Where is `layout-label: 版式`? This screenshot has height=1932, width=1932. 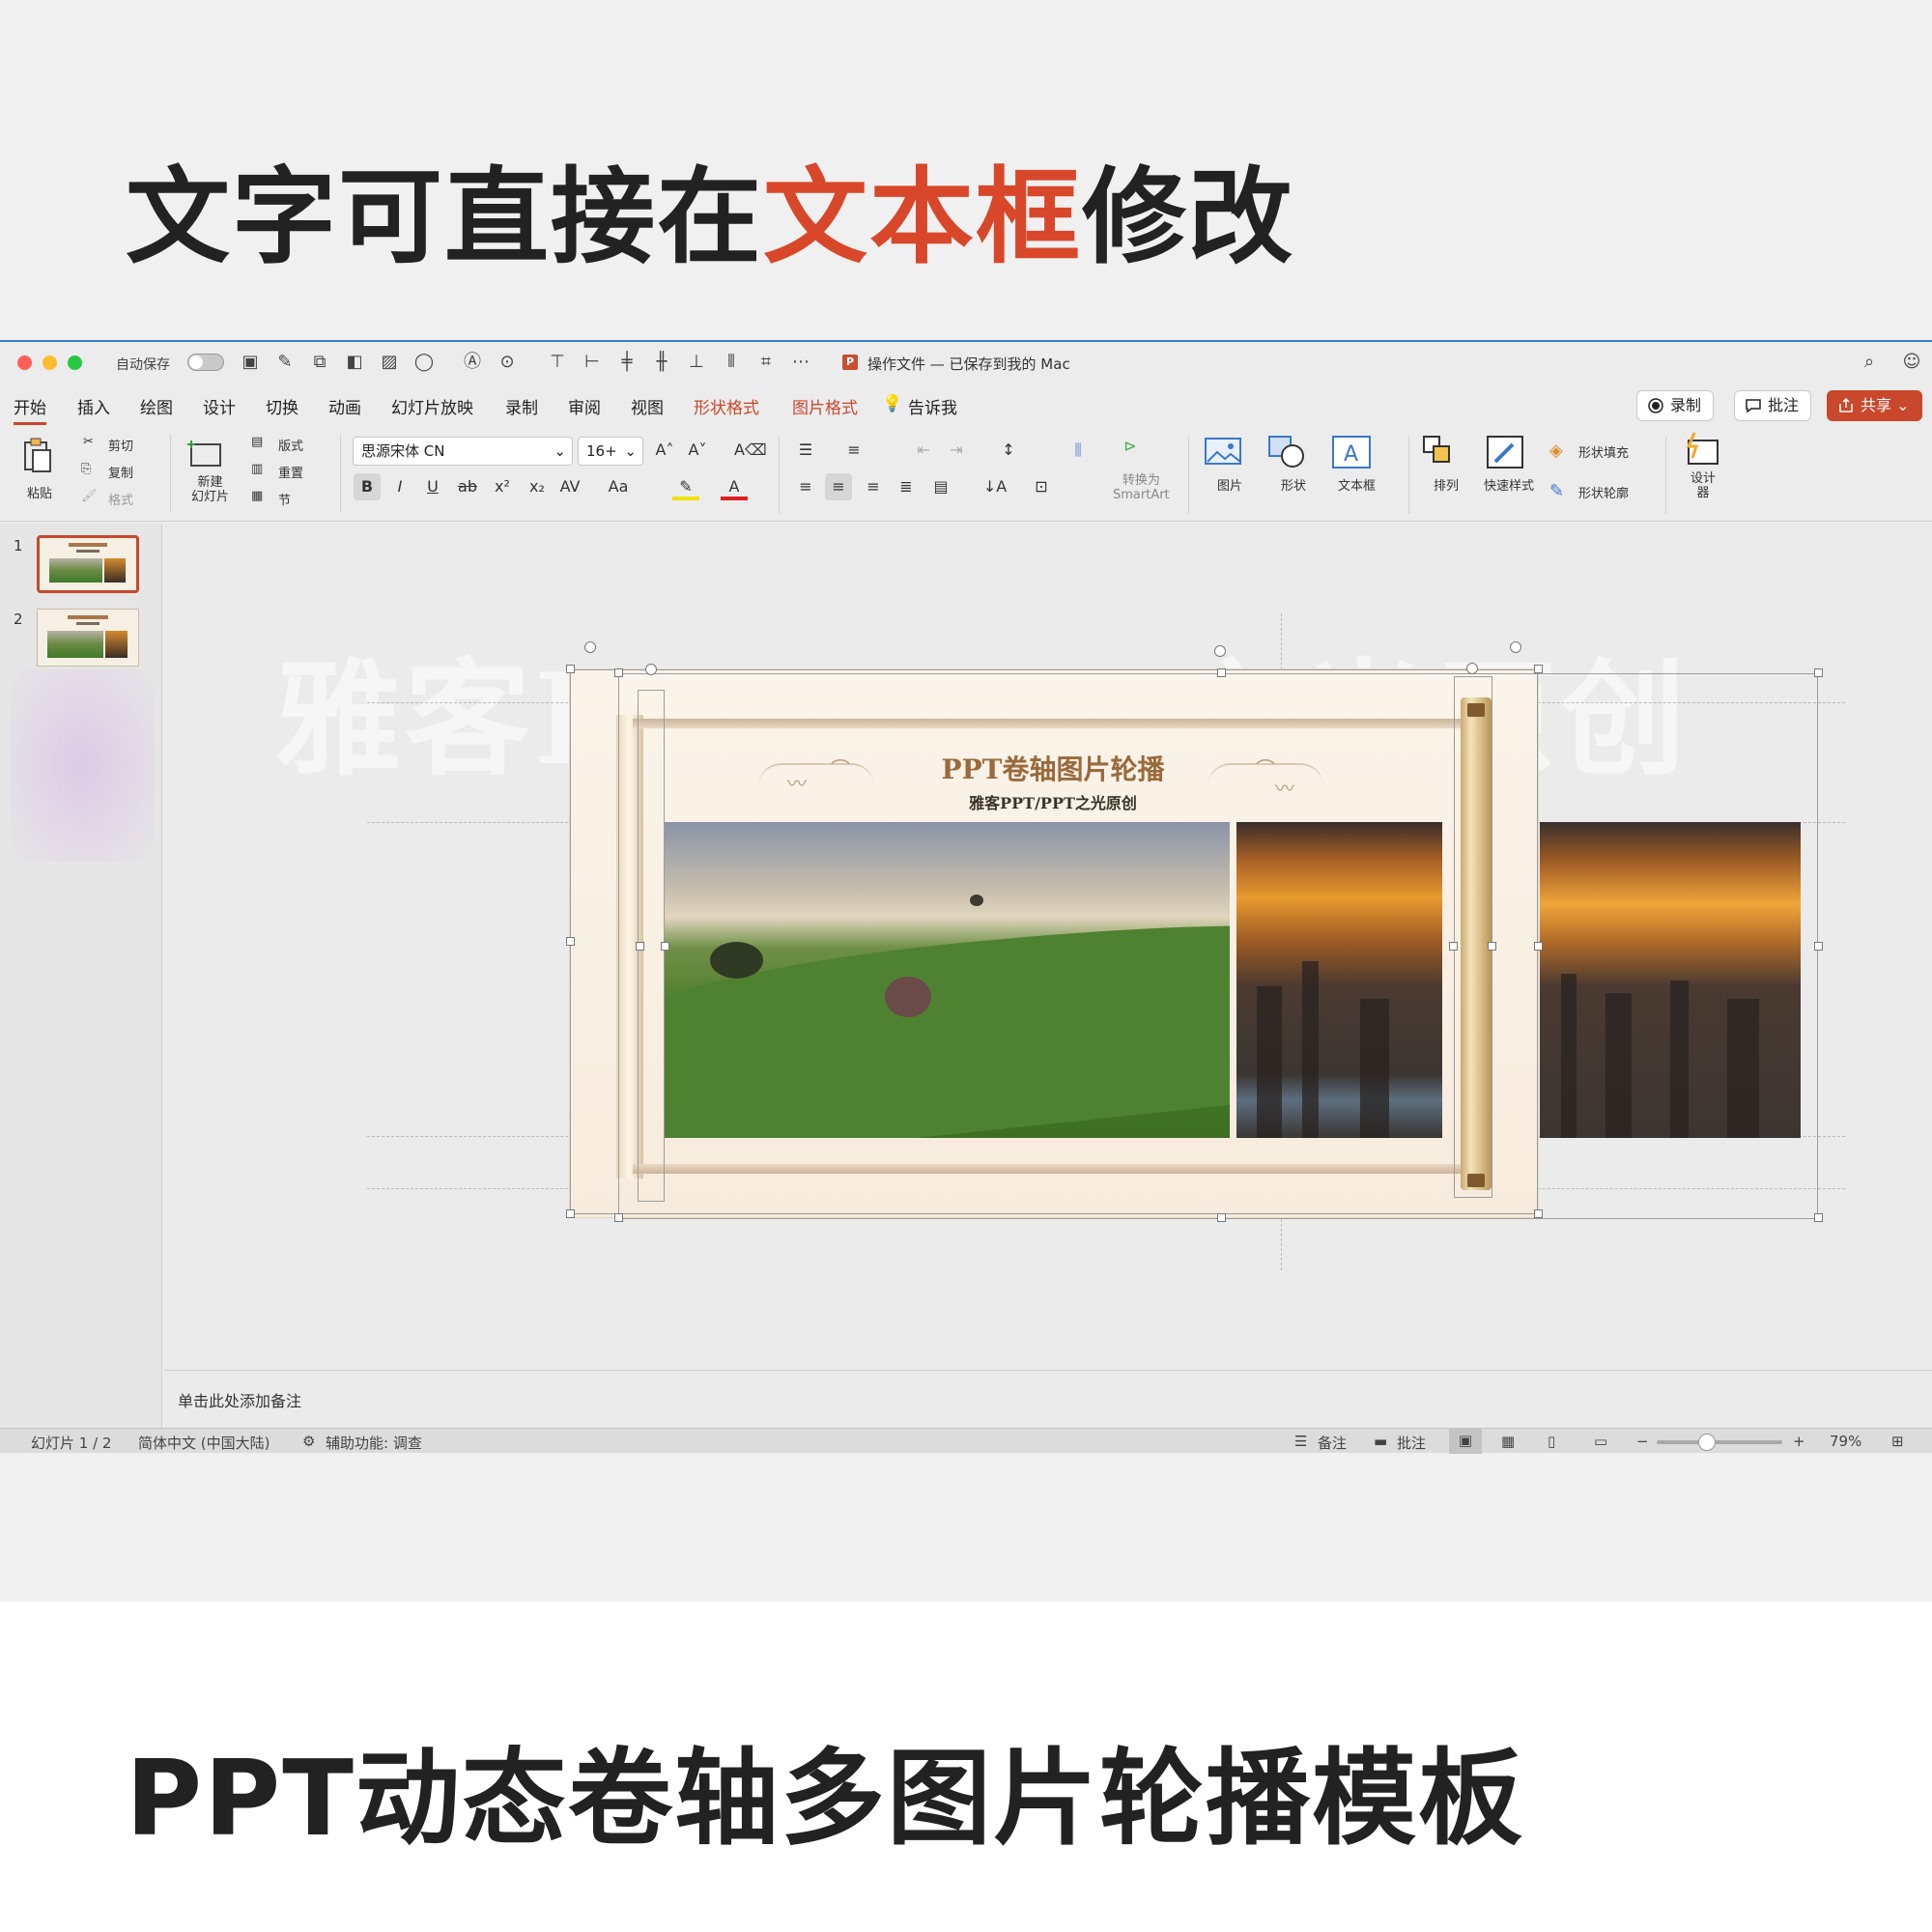 layout-label: 版式 is located at coordinates (290, 445).